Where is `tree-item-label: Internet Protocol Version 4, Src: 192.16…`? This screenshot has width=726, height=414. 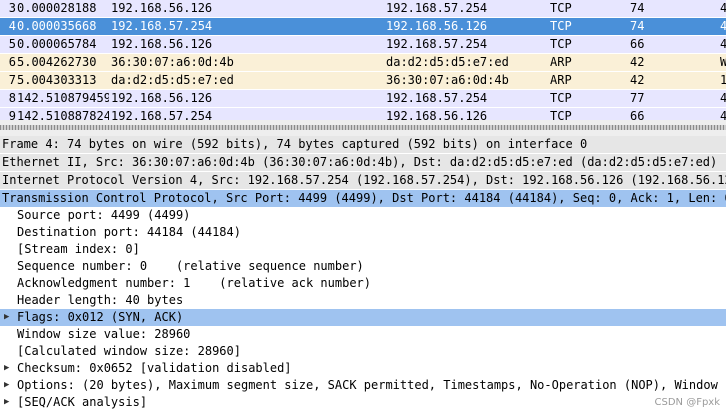 tree-item-label: Internet Protocol Version 4, Src: 192.16… is located at coordinates (364, 180).